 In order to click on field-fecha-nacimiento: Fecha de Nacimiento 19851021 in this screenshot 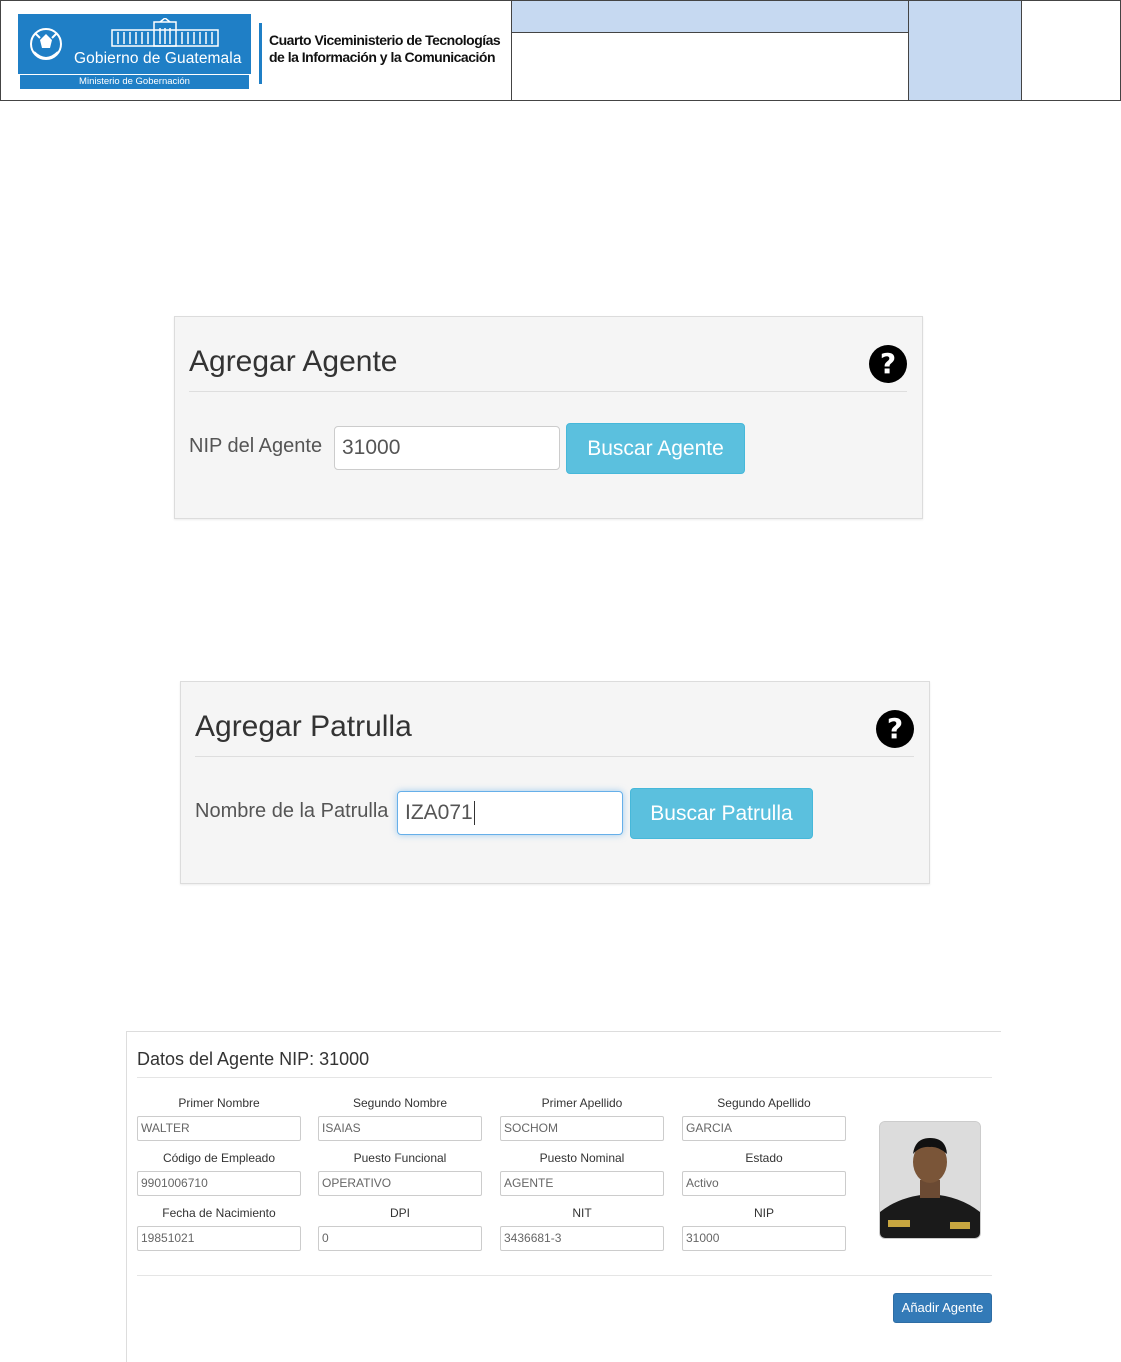, I will do `click(219, 1228)`.